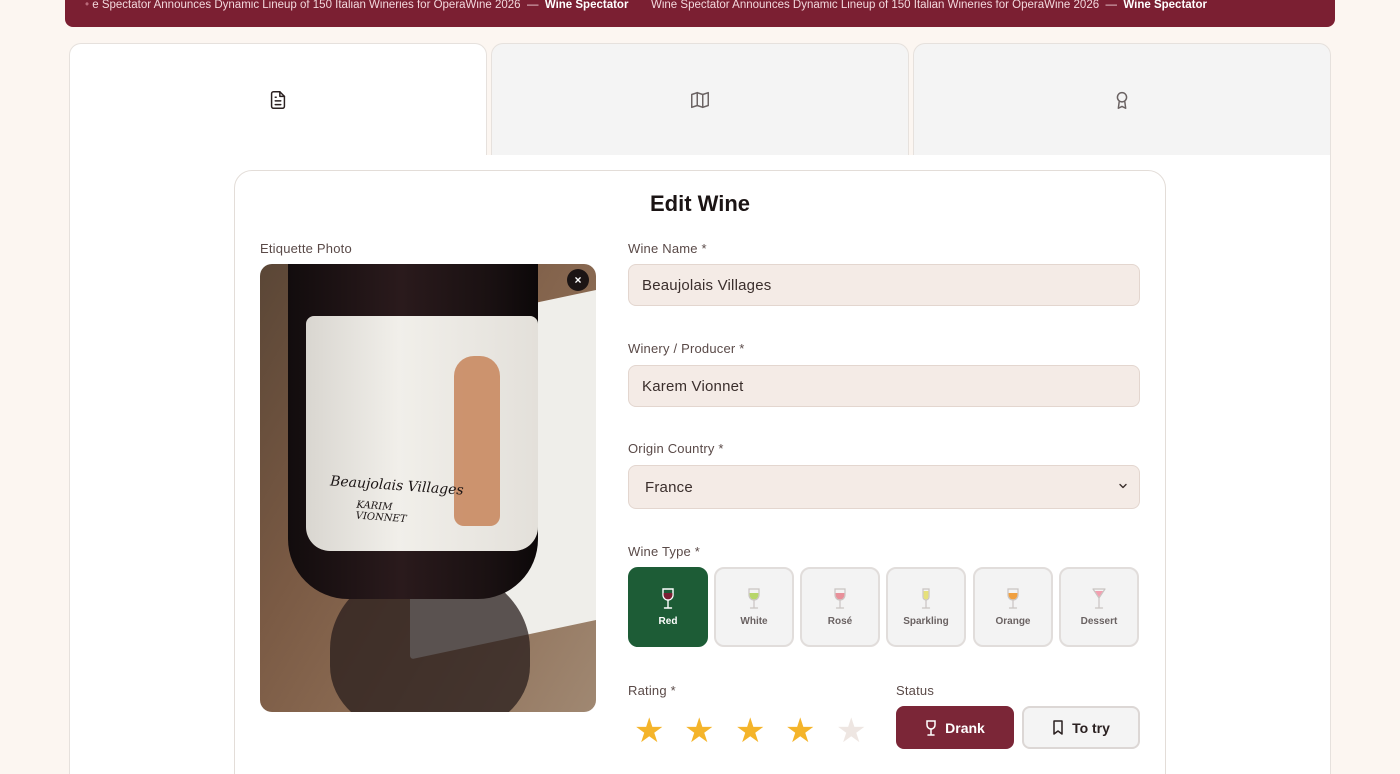  What do you see at coordinates (1091, 727) in the screenshot?
I see `status-to-try-label: To try` at bounding box center [1091, 727].